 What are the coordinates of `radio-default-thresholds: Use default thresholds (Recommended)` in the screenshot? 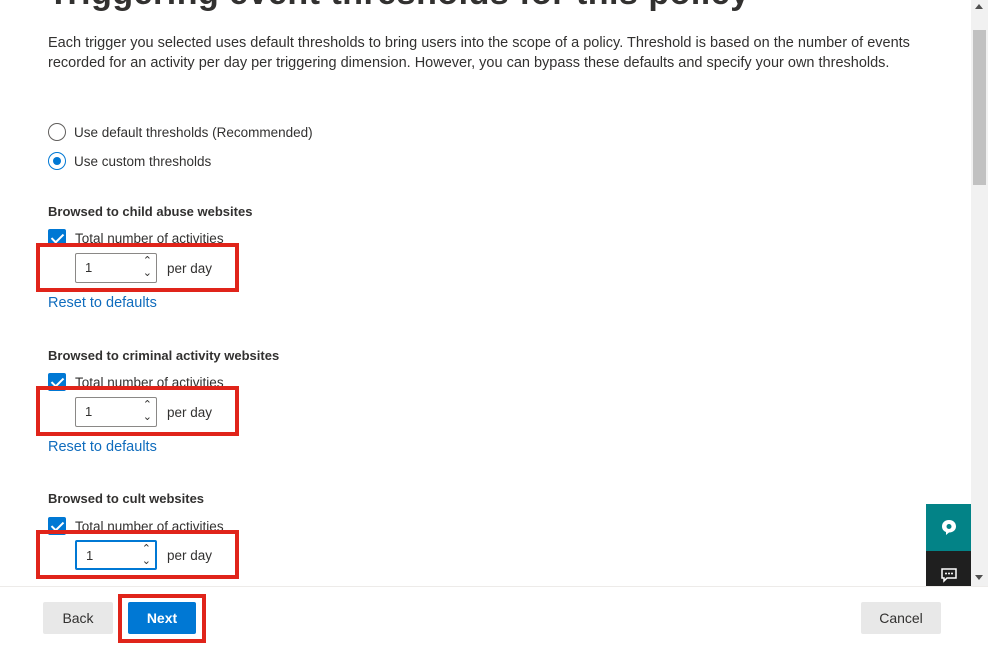 It's located at (180, 132).